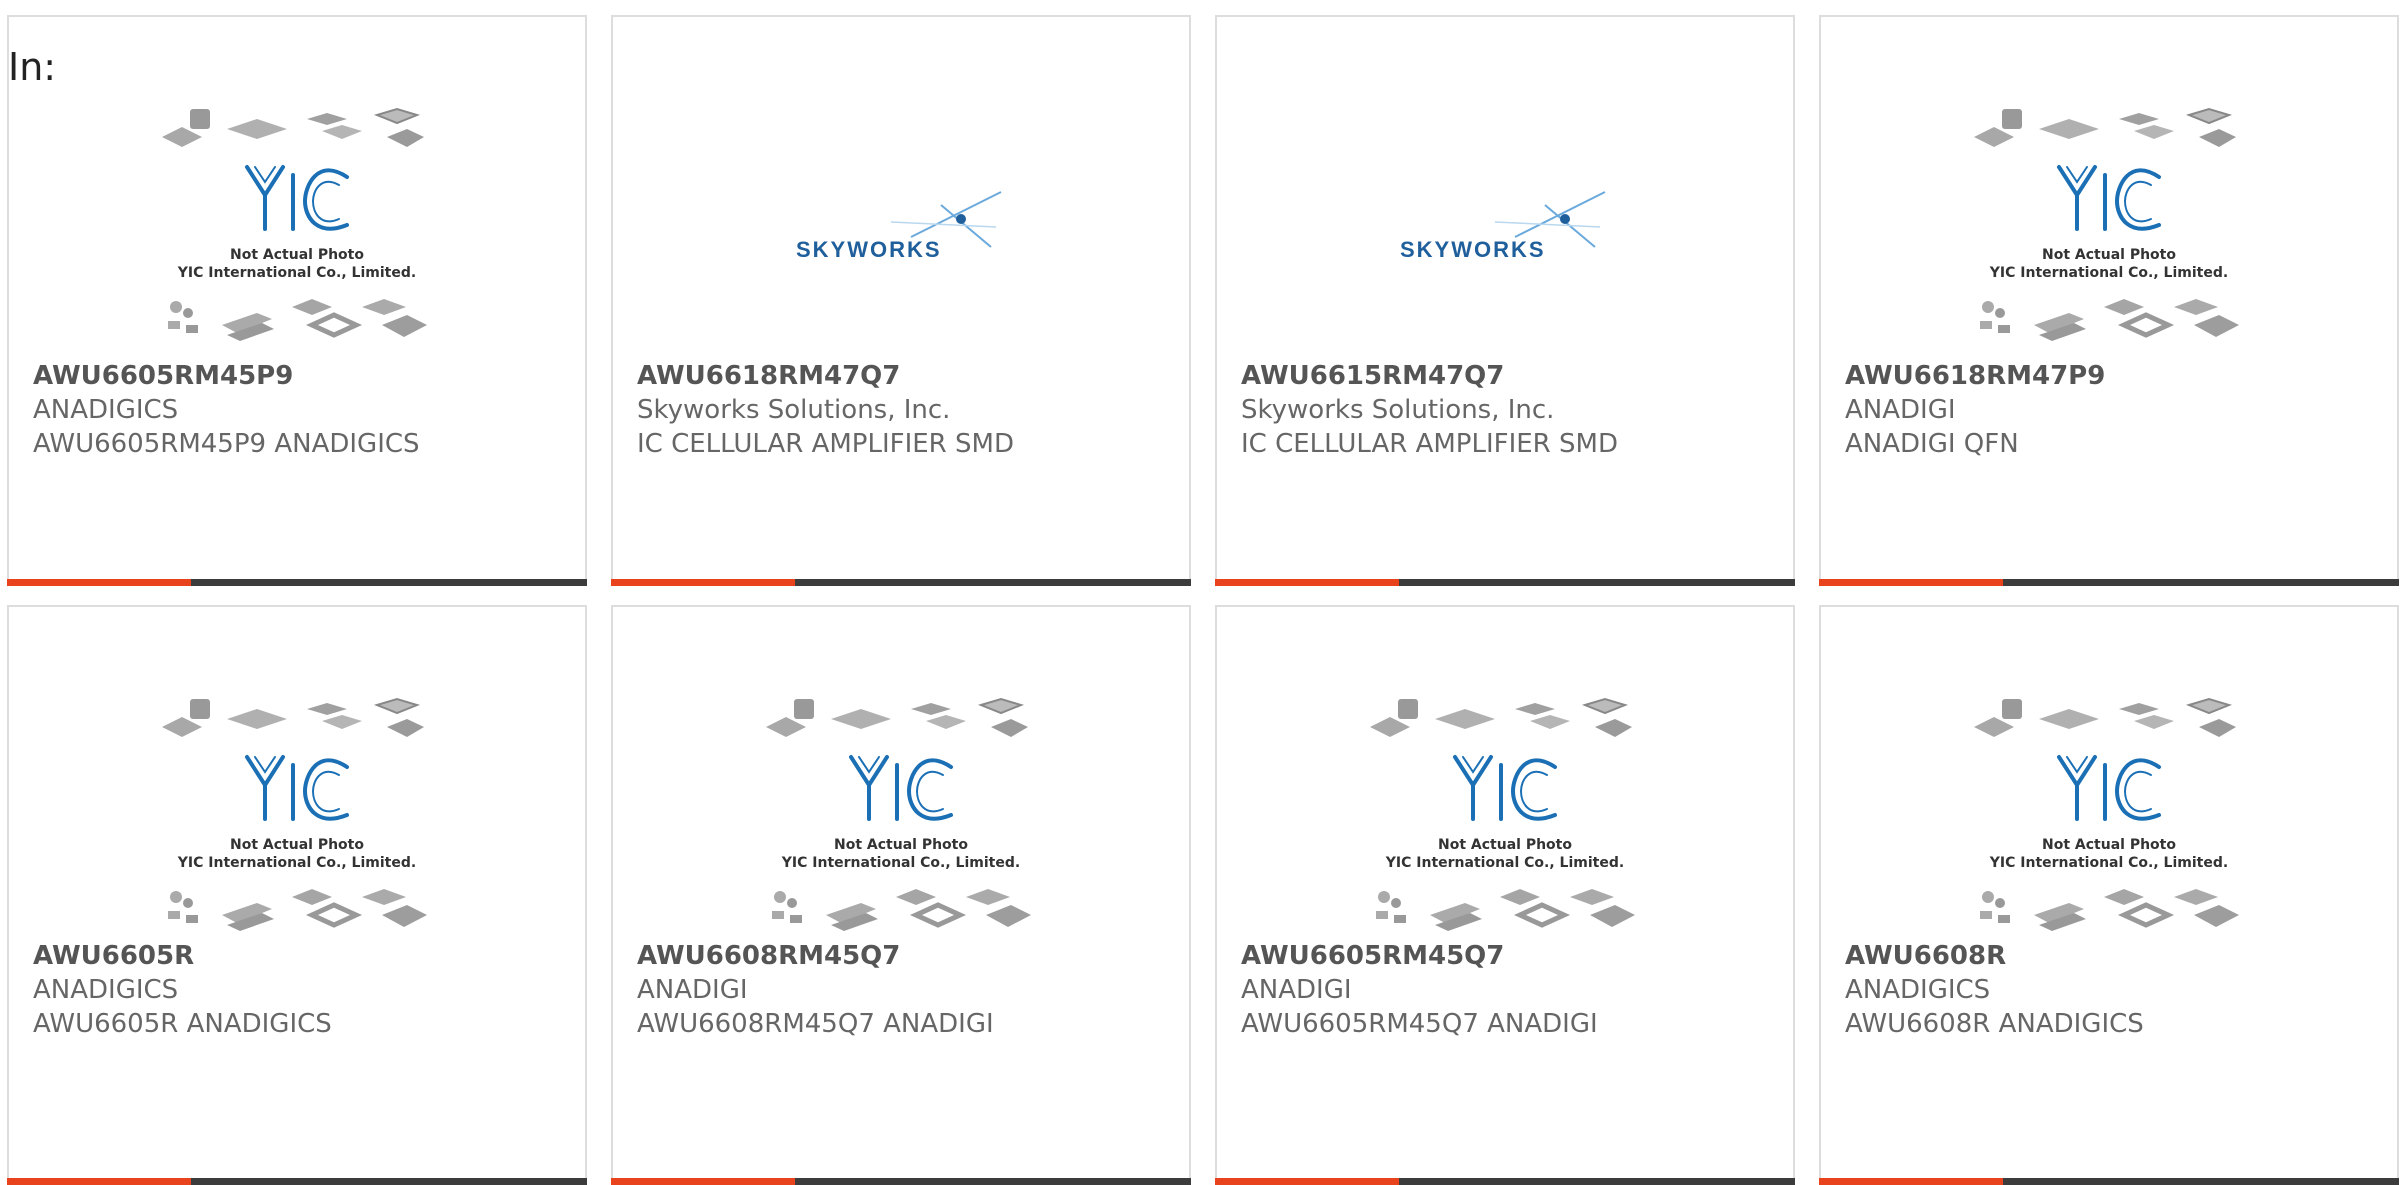 This screenshot has height=1185, width=2400. What do you see at coordinates (2116, 410) in the screenshot?
I see `product-info: AWU6618RM47P9 ANADIGI ANADIGI QFN` at bounding box center [2116, 410].